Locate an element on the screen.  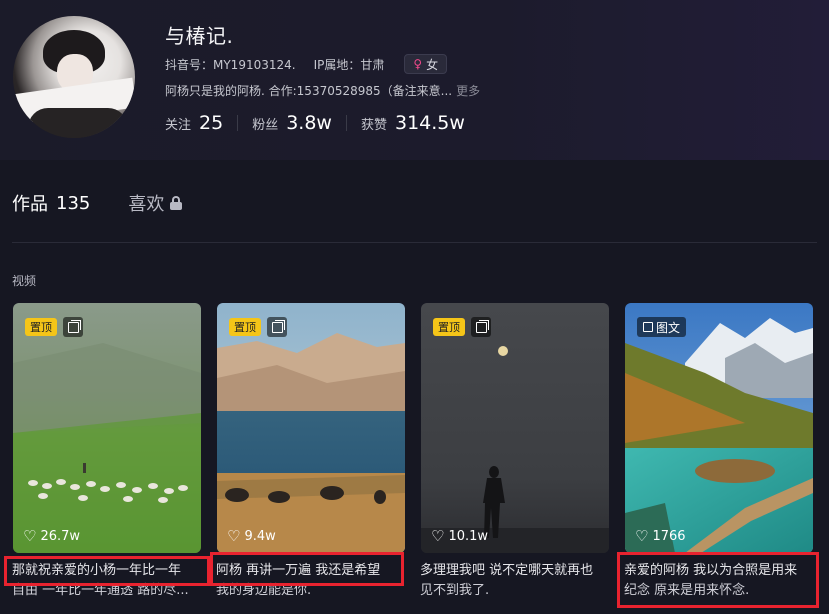
tab-works: 作品 135 is located at coordinates (51, 203).